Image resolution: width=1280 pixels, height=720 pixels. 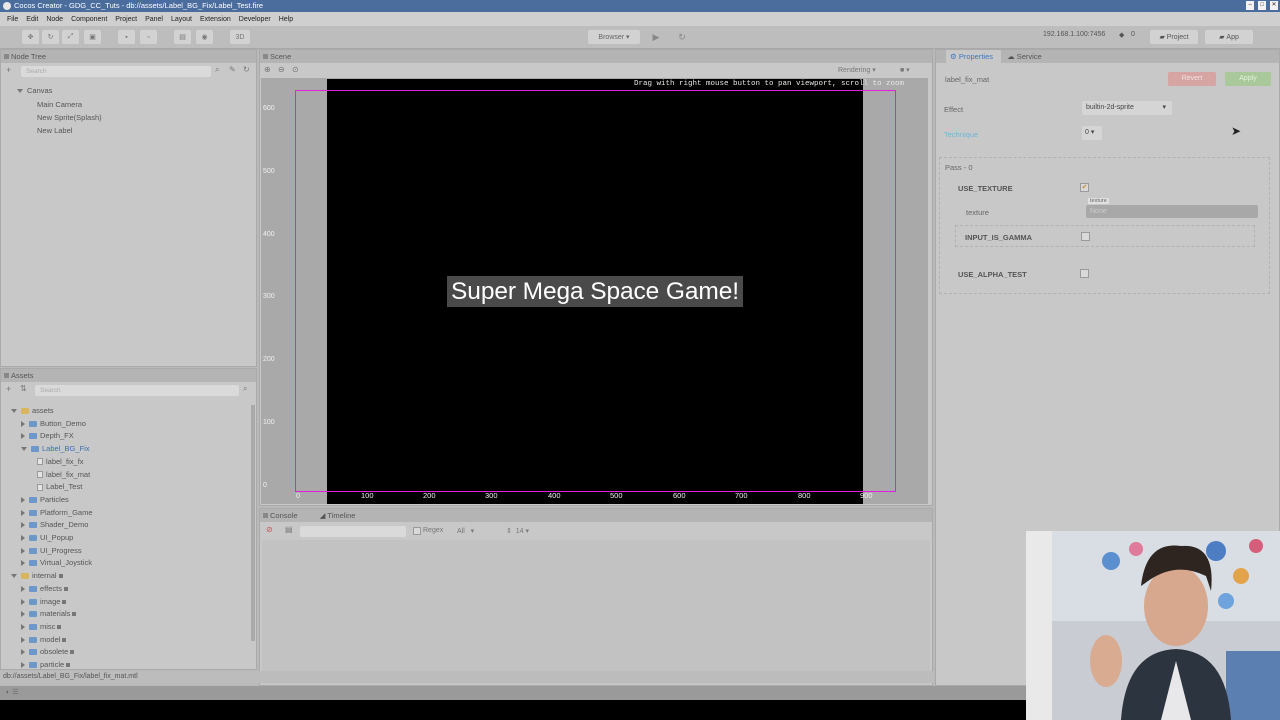 I want to click on menu-extension: Extension, so click(x=215, y=19).